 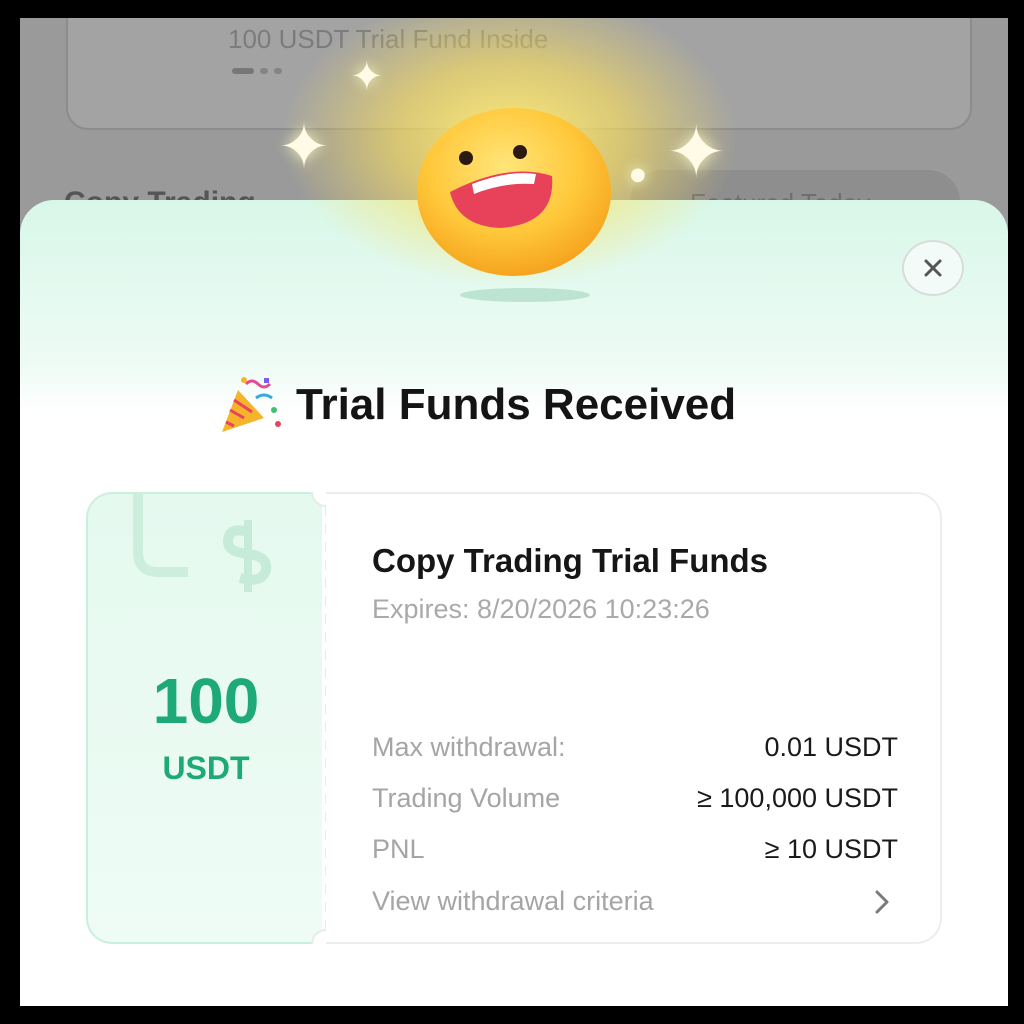 What do you see at coordinates (206, 701) in the screenshot?
I see `trial-amount: 100` at bounding box center [206, 701].